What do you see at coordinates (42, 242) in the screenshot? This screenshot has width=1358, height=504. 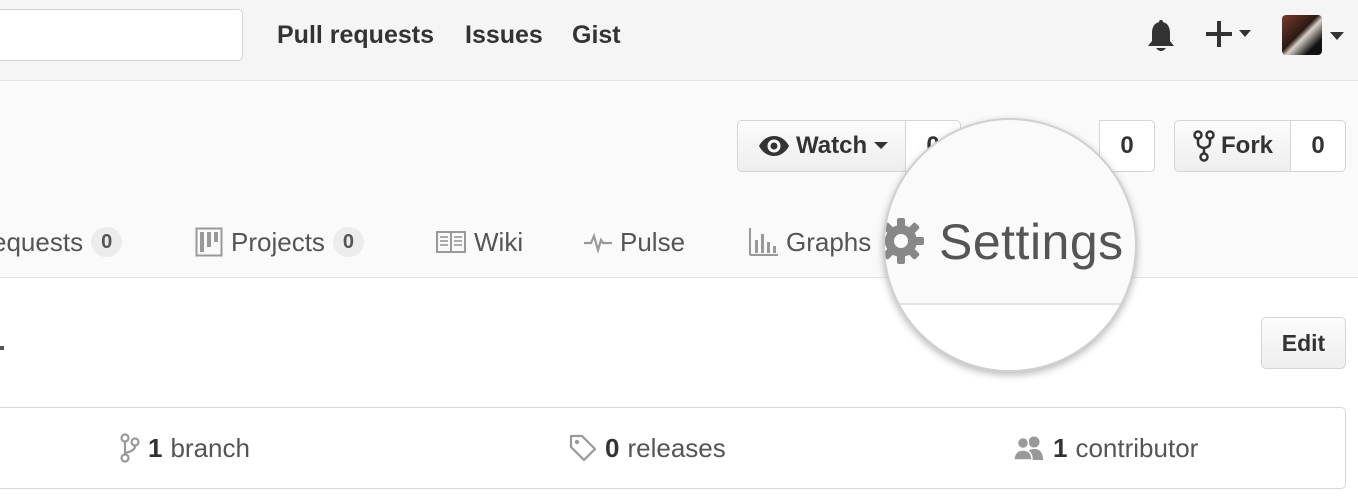 I see `tab-label: equests` at bounding box center [42, 242].